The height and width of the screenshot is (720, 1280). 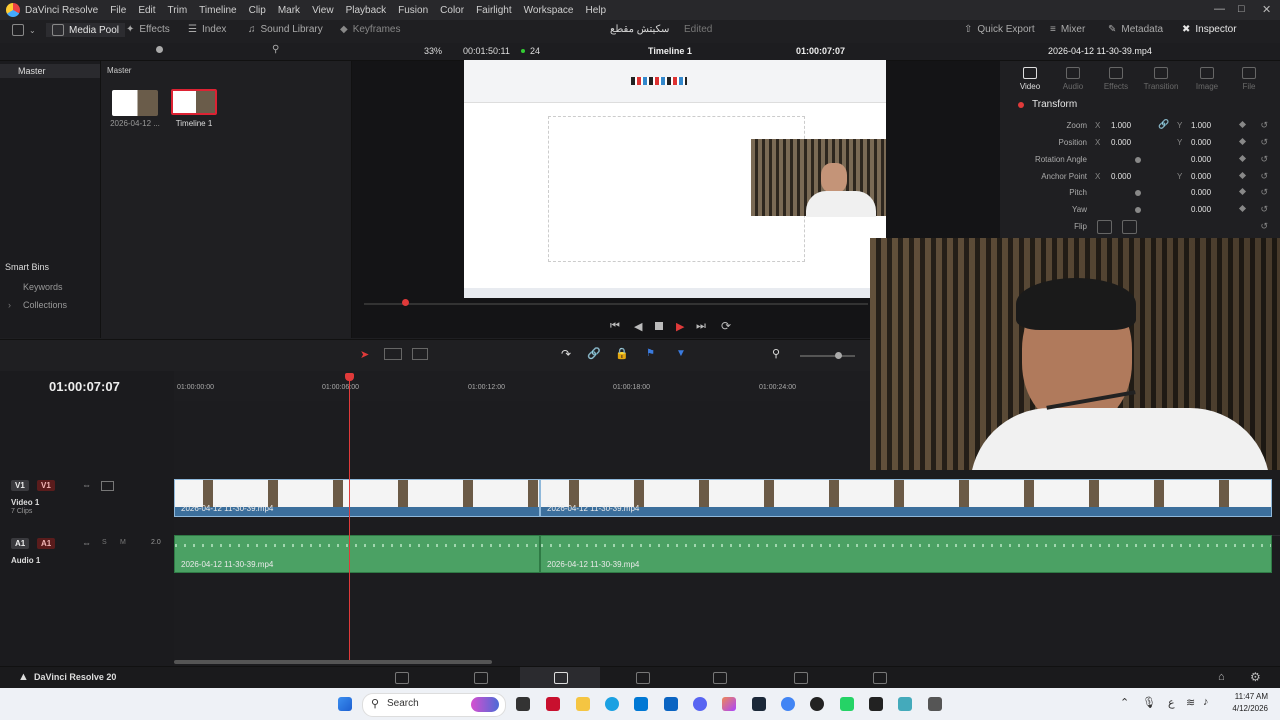 What do you see at coordinates (1163, 124) in the screenshot?
I see `link-icon: 🔗` at bounding box center [1163, 124].